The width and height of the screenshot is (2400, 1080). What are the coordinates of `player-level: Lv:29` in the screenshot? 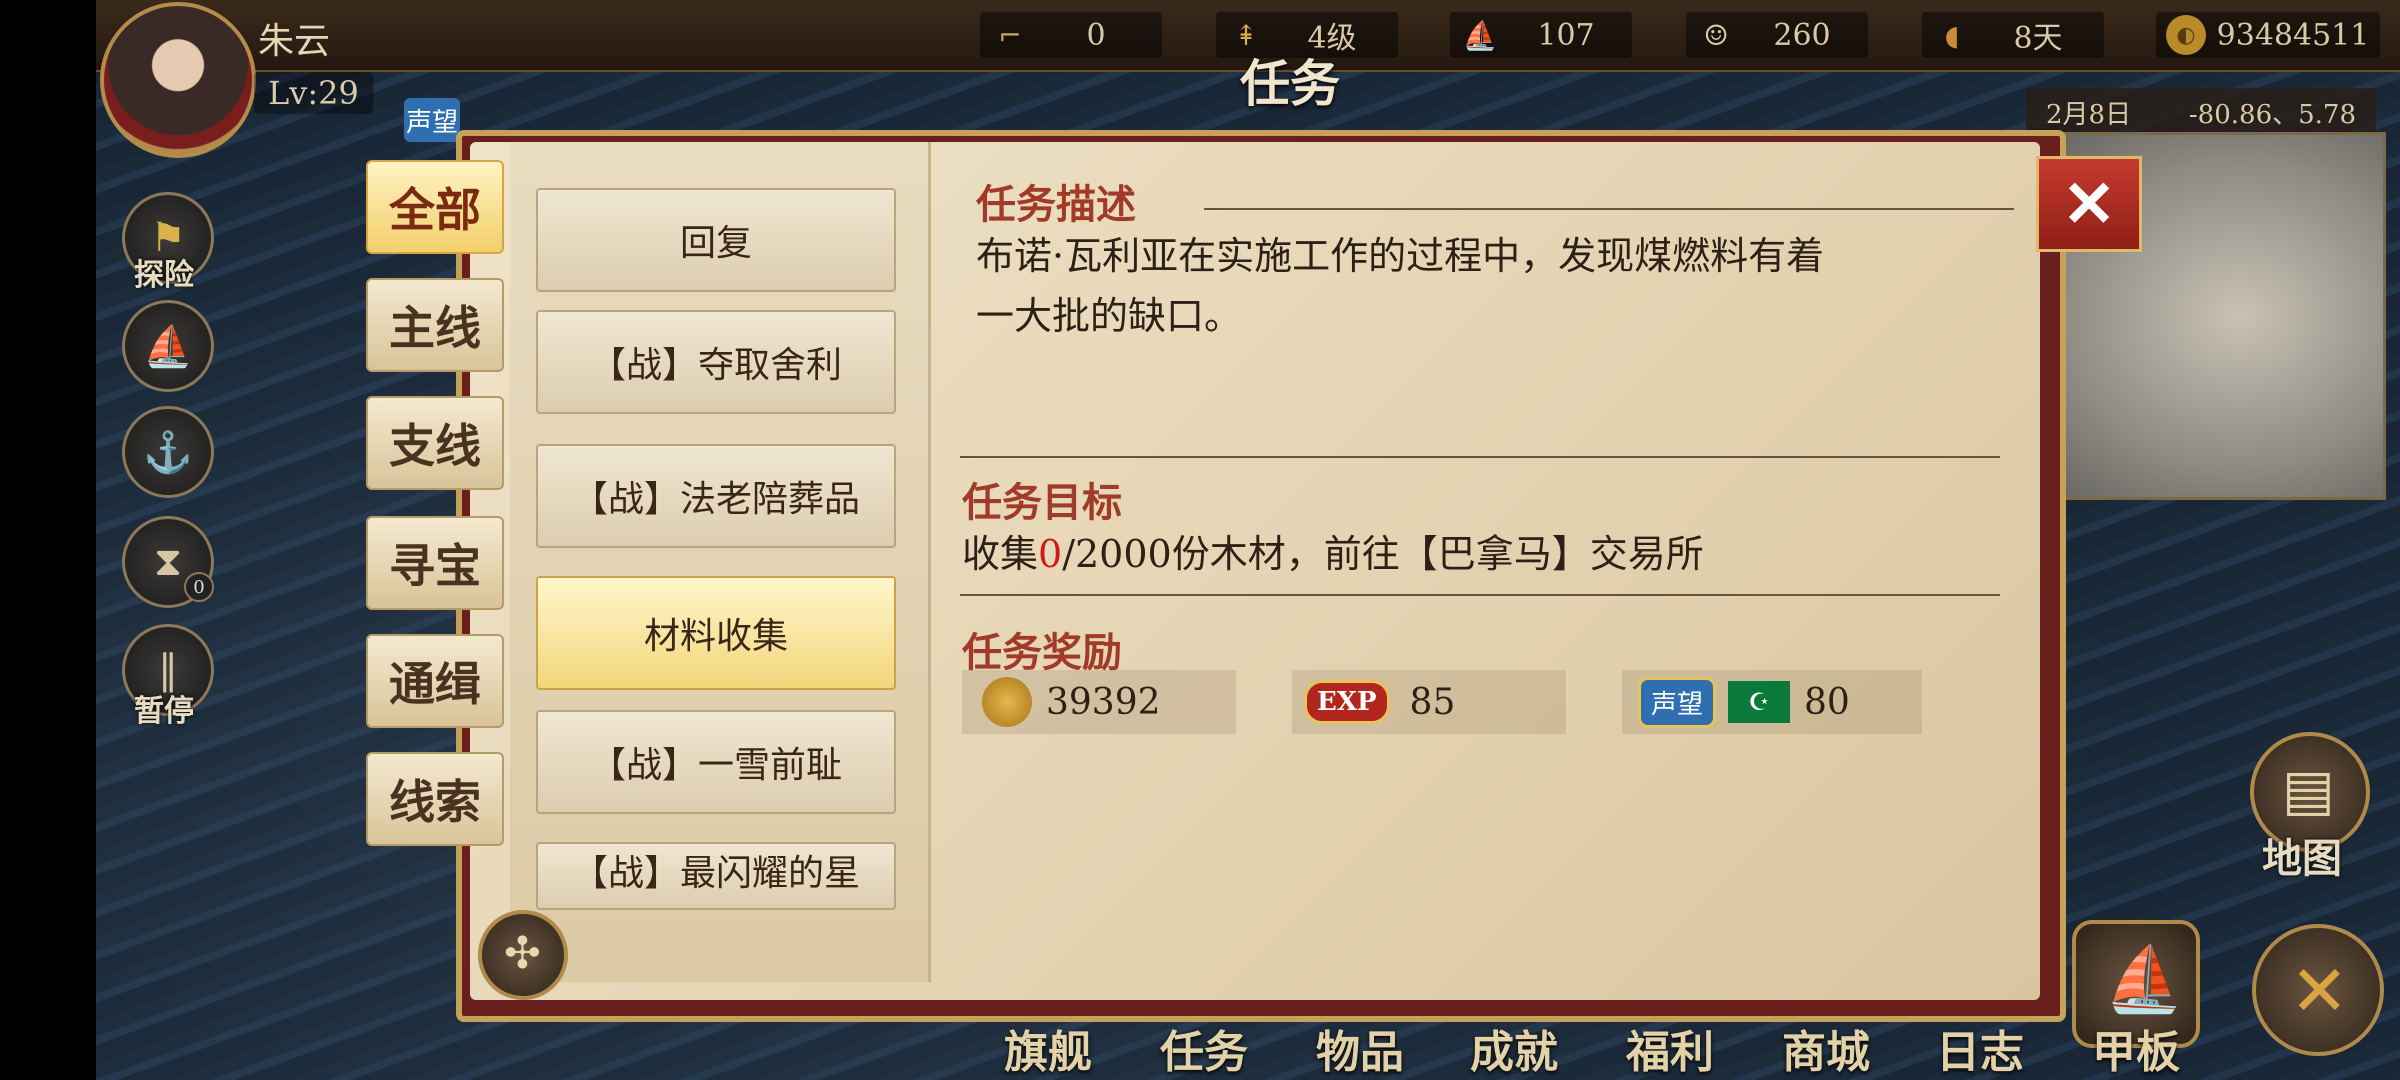 It's located at (313, 93).